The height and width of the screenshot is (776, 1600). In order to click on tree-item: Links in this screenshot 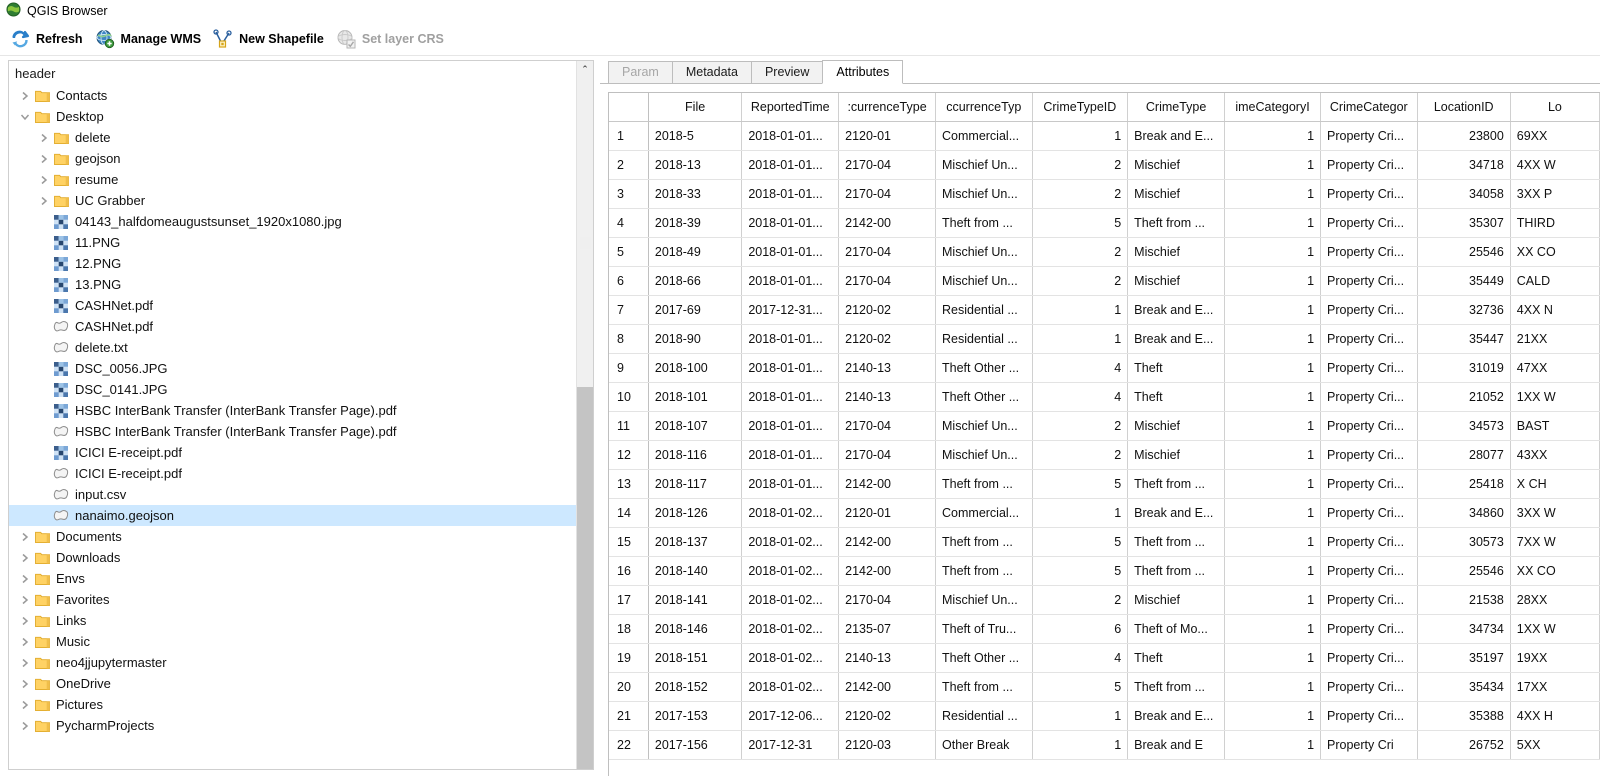, I will do `click(301, 620)`.